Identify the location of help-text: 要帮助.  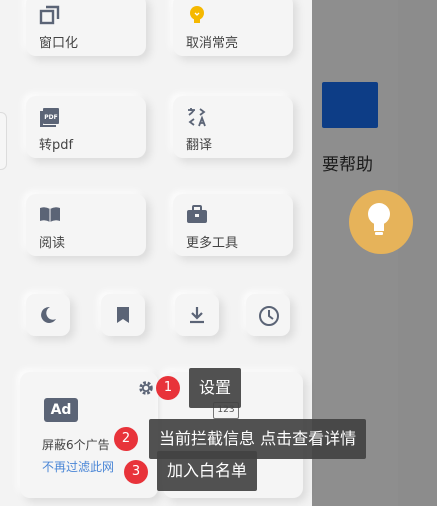
(347, 165).